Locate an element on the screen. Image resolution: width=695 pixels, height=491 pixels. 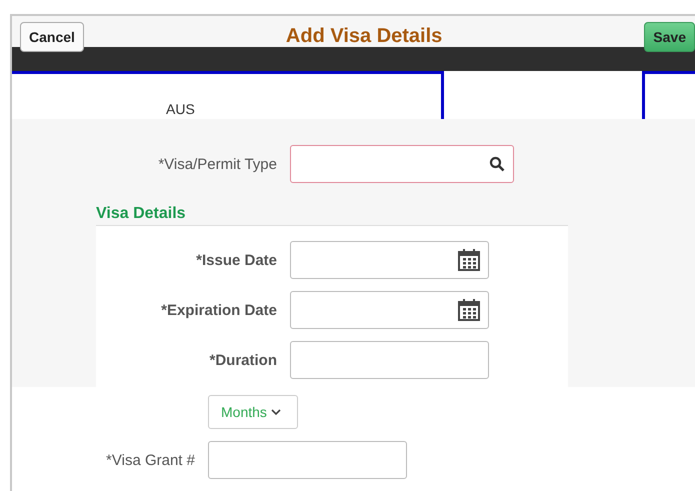
frame-outline is located at coordinates (668, 95).